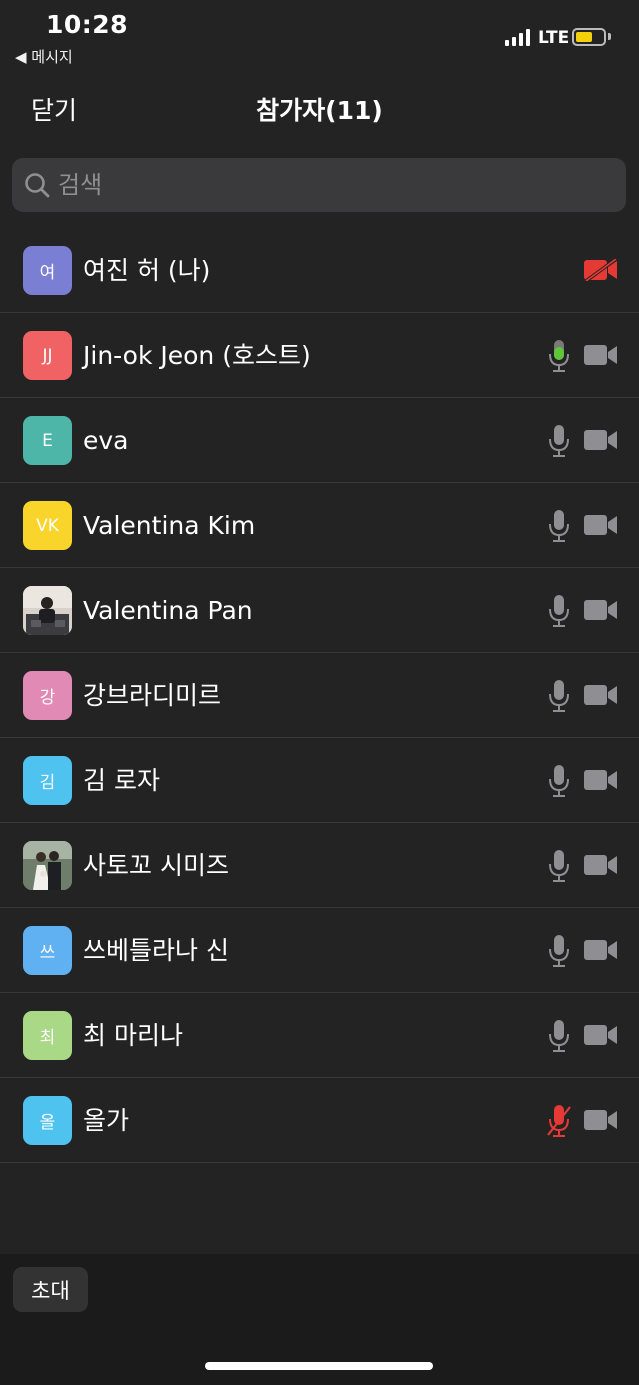 This screenshot has height=1385, width=639. I want to click on avatar: 김, so click(47, 780).